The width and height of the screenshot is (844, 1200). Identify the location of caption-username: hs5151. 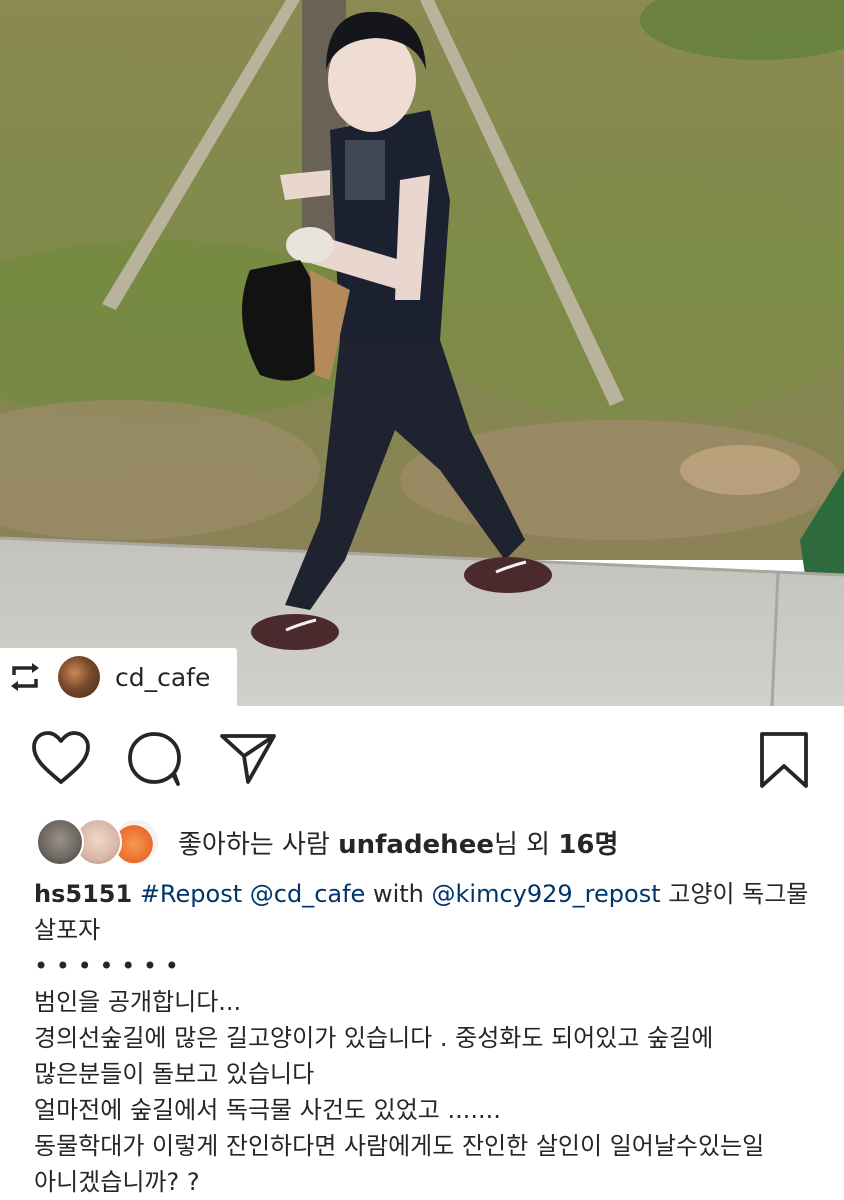
(83, 894).